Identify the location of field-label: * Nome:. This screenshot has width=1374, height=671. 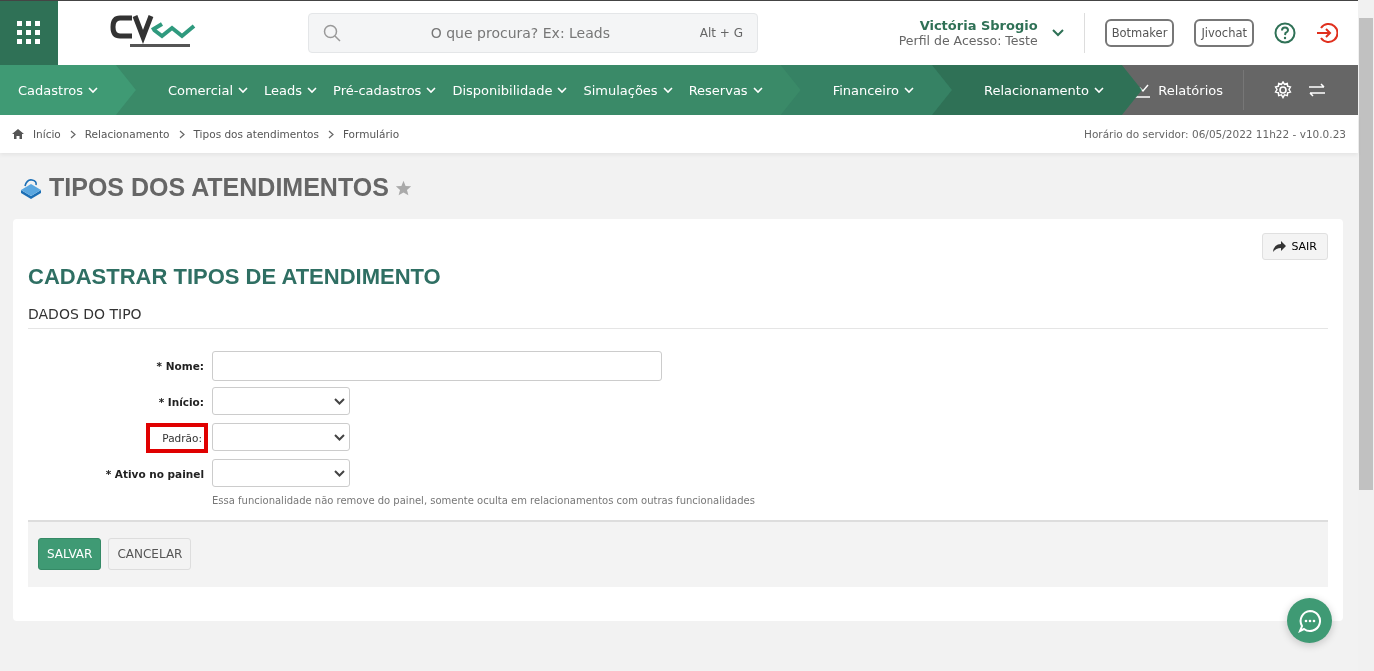
(180, 366).